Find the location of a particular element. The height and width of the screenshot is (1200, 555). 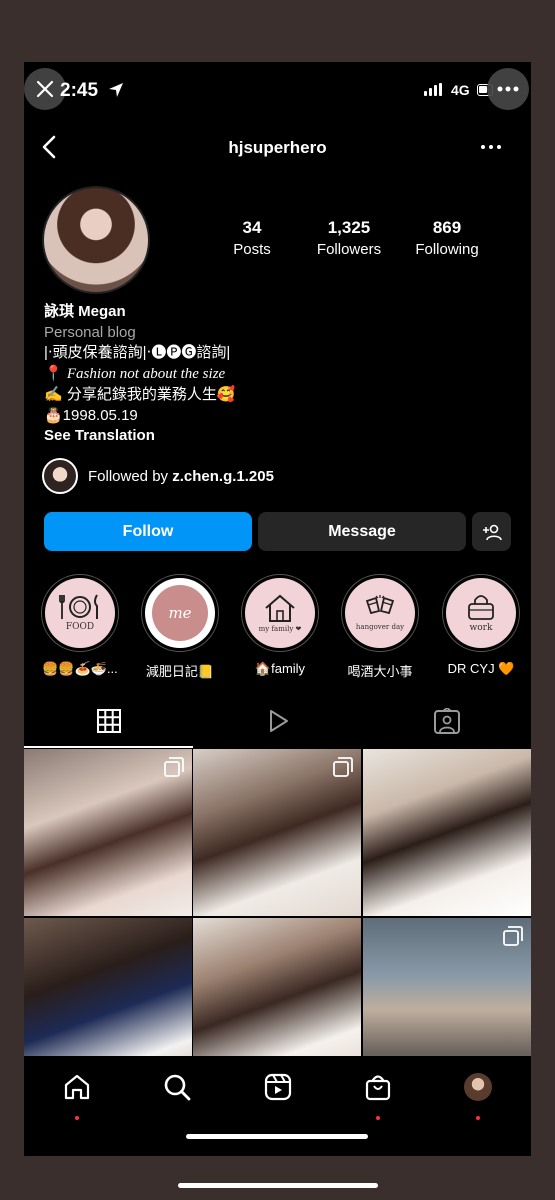

message-button: Message is located at coordinates (362, 531).